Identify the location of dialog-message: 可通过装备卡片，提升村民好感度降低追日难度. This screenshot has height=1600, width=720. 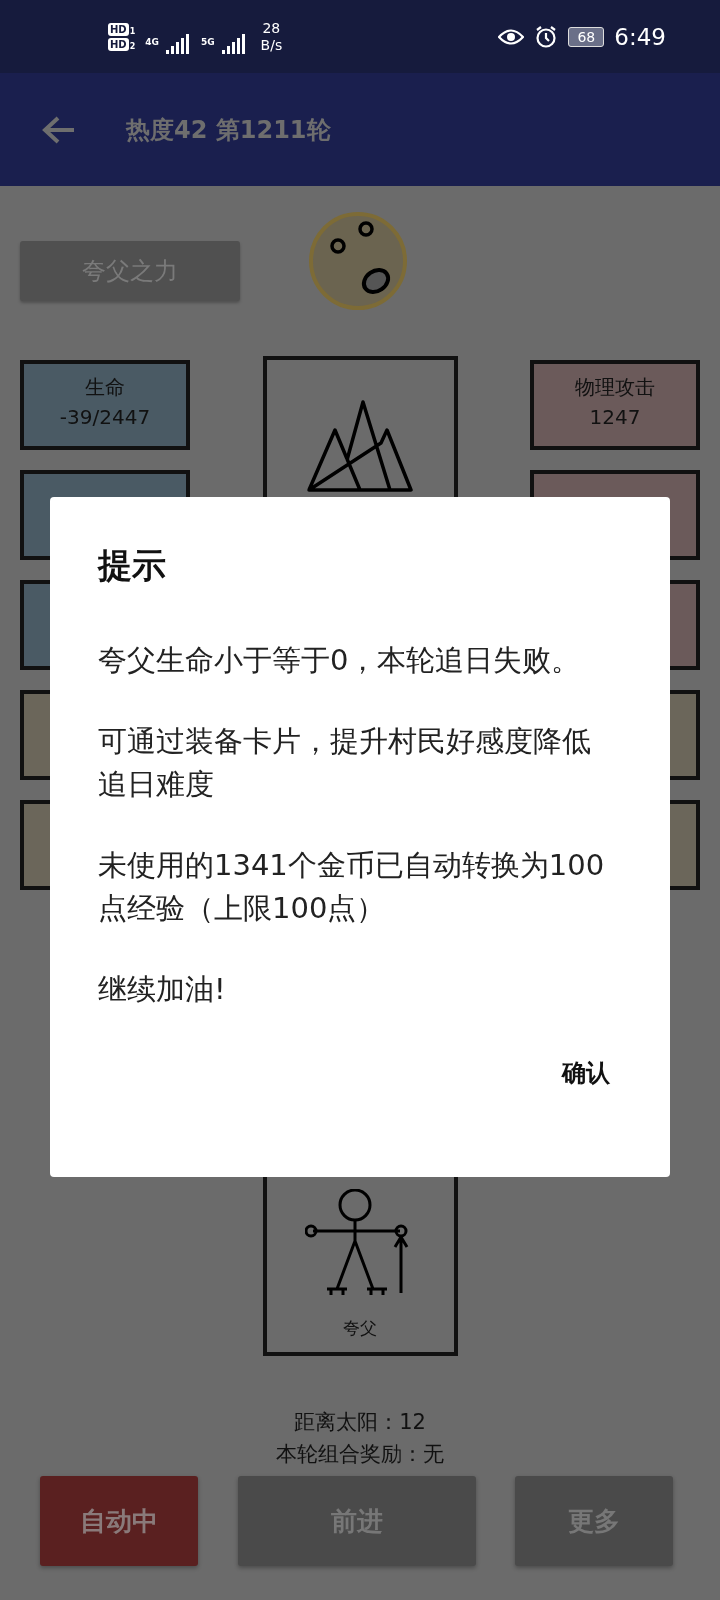
(345, 763).